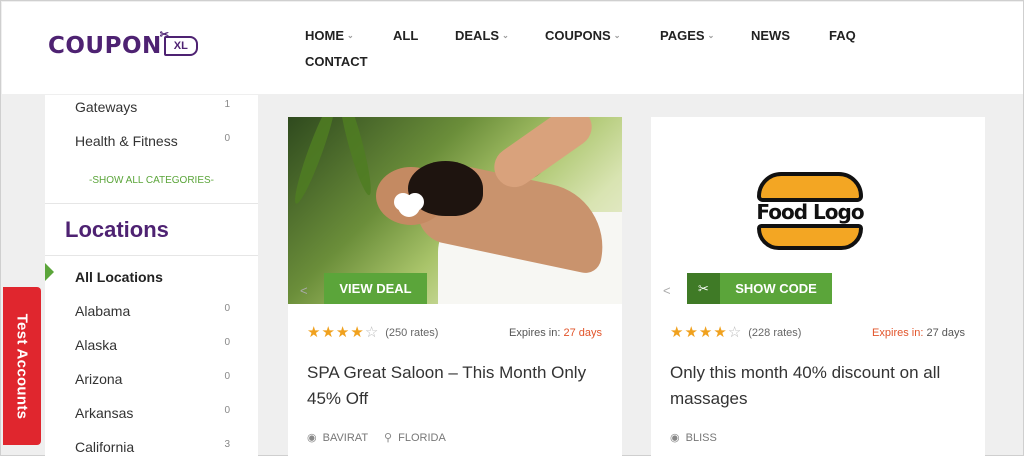 The height and width of the screenshot is (456, 1024). Describe the element at coordinates (842, 35) in the screenshot. I see `nav-faq: FAQ` at that location.